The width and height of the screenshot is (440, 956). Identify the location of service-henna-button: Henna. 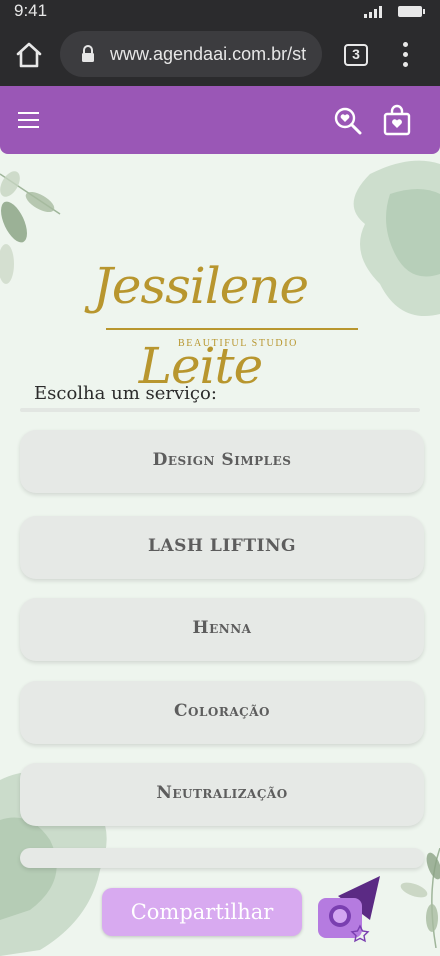
(222, 629).